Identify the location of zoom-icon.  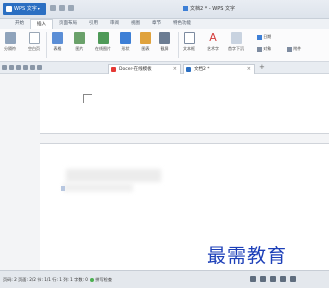
(293, 279).